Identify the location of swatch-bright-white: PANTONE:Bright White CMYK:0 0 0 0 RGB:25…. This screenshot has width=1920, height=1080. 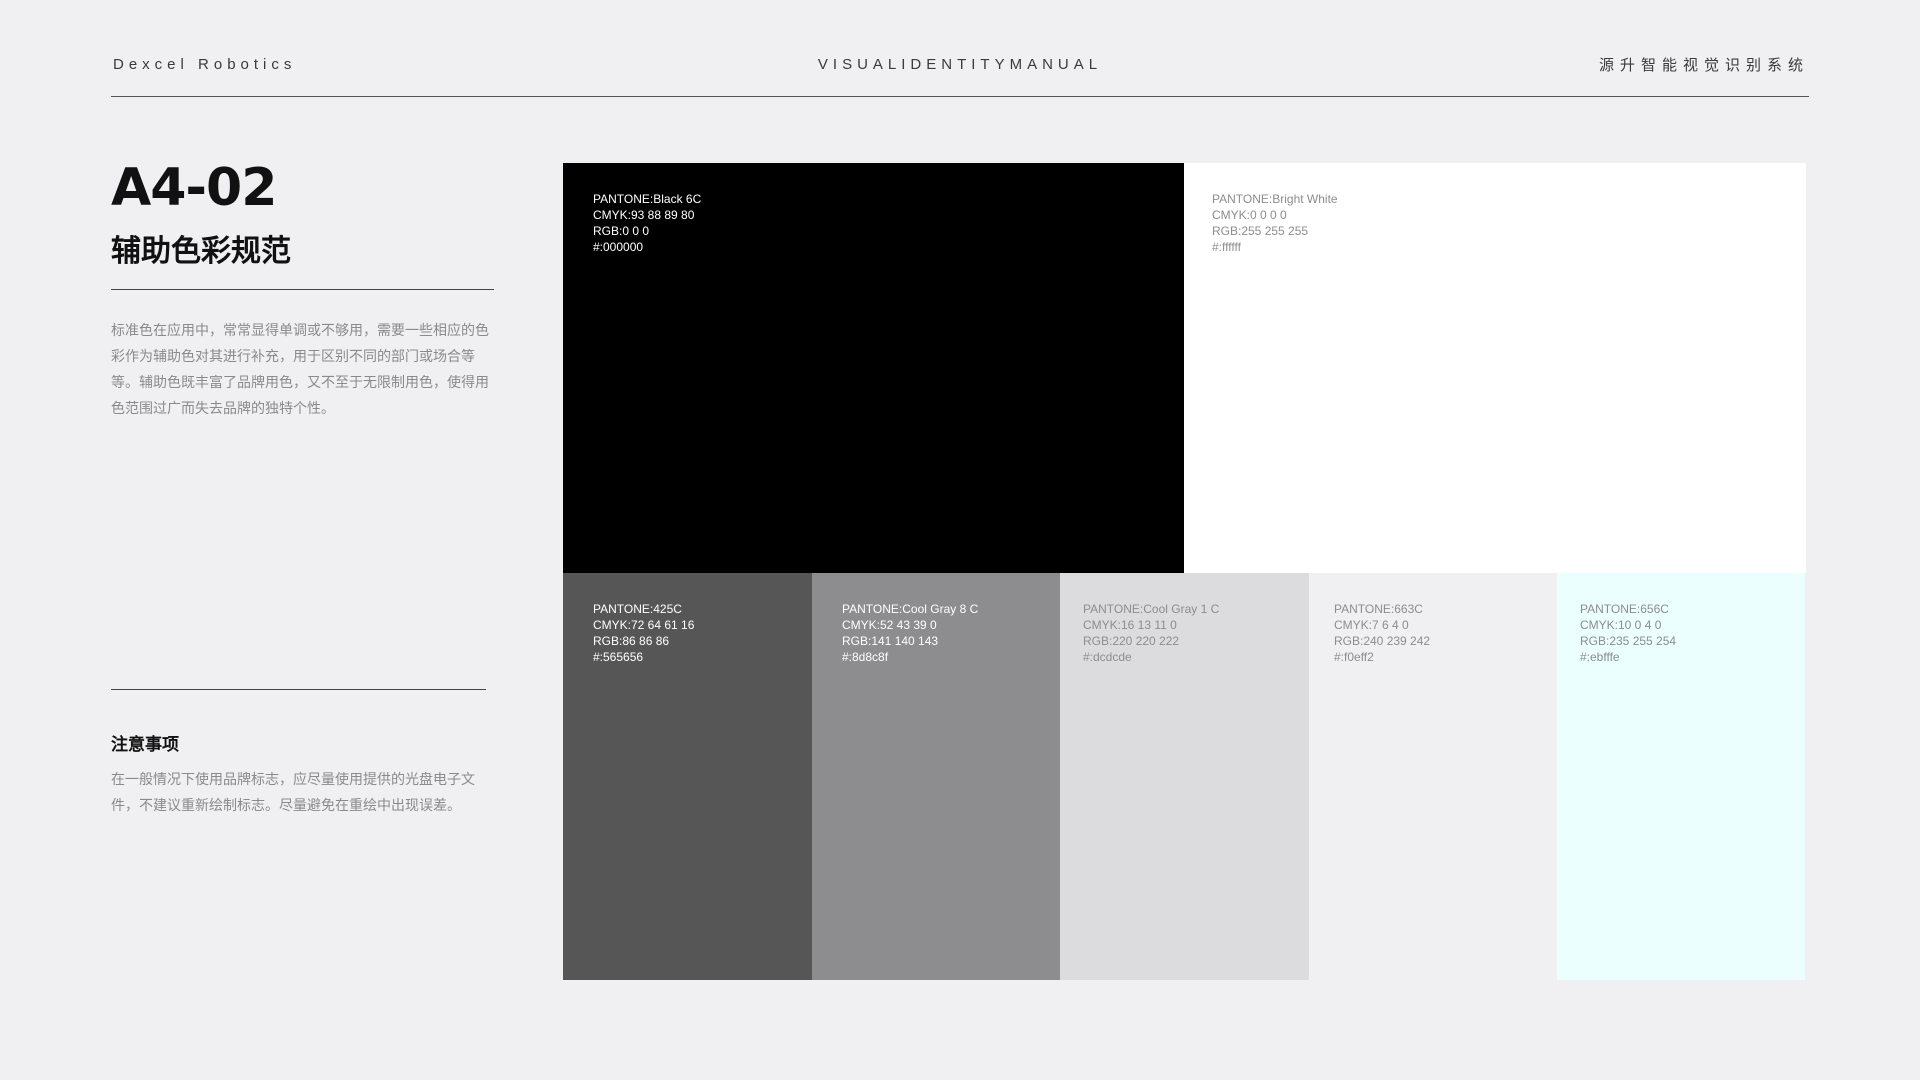
(1495, 368).